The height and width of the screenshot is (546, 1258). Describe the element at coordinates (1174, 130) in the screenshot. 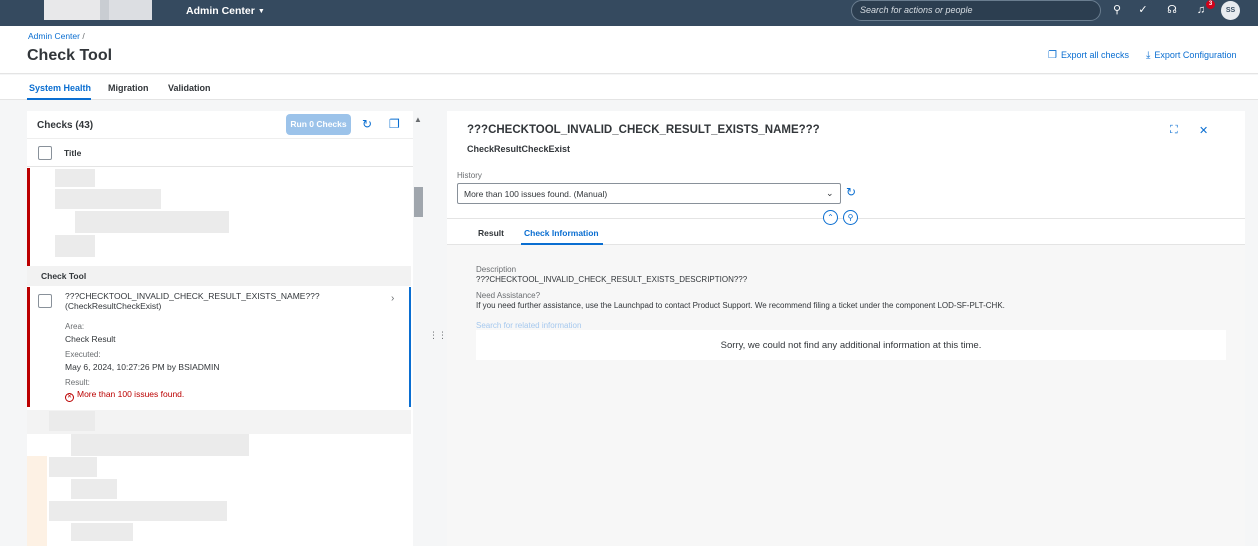

I see `fullscreen-icon: ⛶` at that location.